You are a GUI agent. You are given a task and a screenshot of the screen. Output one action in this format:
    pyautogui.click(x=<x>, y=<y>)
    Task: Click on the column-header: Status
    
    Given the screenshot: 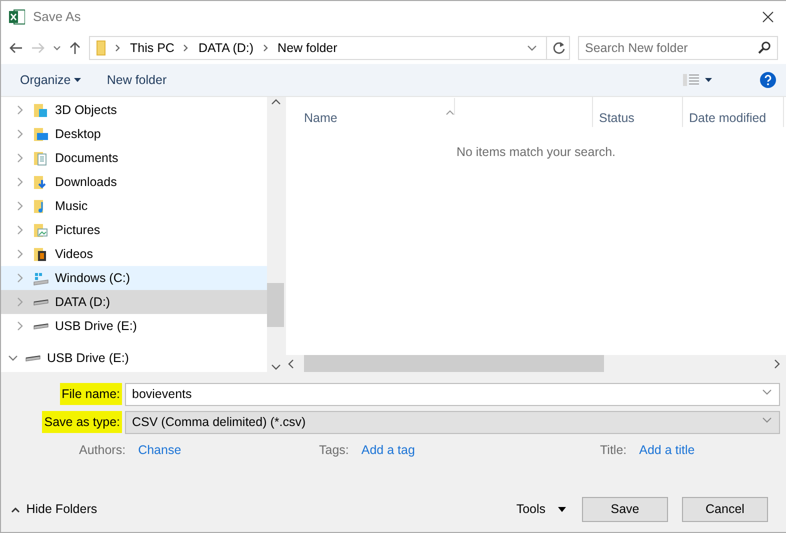 What is the action you would take?
    pyautogui.click(x=638, y=112)
    